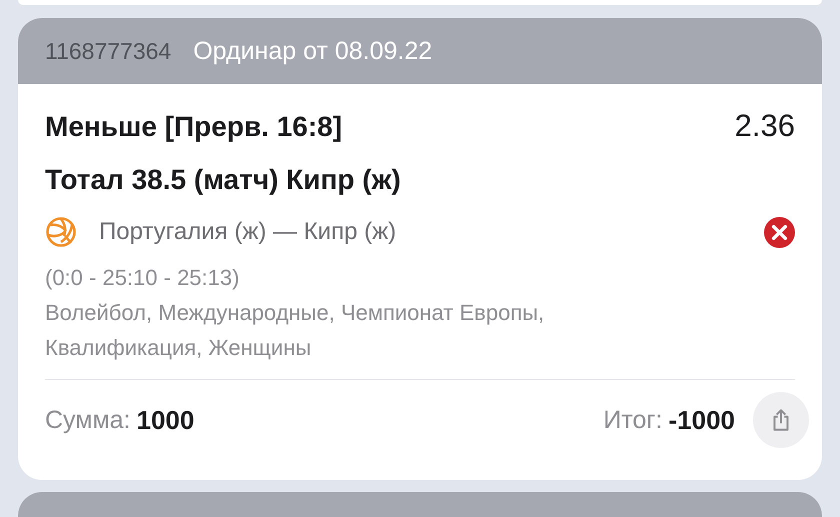 The height and width of the screenshot is (517, 840). I want to click on volleyball-icon, so click(61, 232).